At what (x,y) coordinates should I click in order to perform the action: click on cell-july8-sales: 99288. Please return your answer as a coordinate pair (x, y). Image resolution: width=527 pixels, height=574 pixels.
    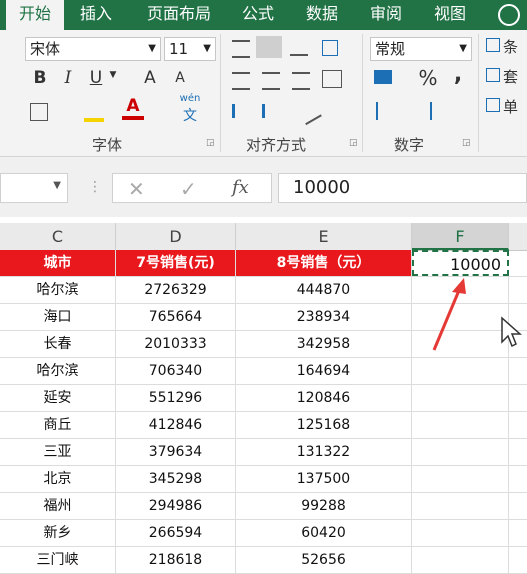
    Looking at the image, I should click on (324, 506).